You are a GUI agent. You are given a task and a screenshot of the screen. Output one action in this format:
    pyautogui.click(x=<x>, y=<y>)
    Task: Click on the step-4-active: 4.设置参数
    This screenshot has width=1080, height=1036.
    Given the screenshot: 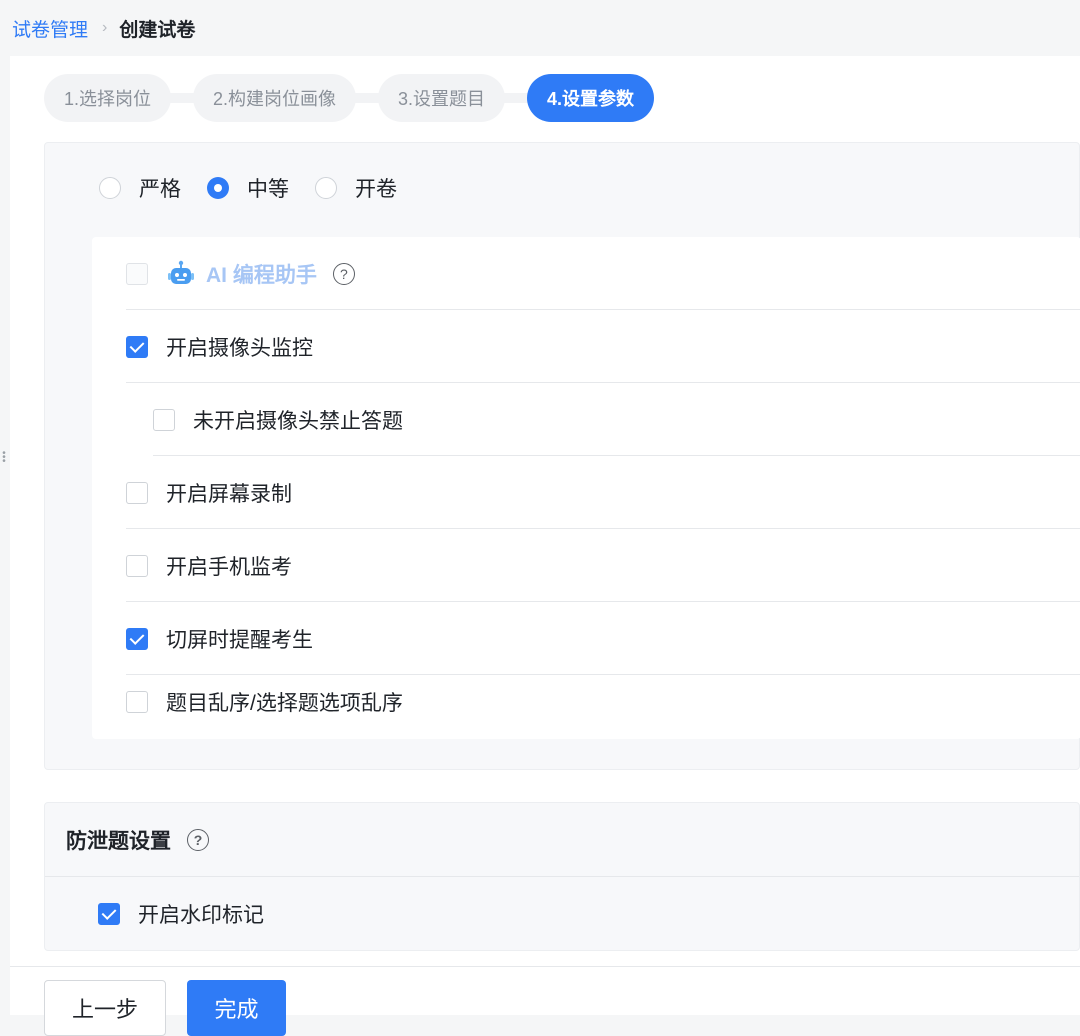 What is the action you would take?
    pyautogui.click(x=591, y=98)
    